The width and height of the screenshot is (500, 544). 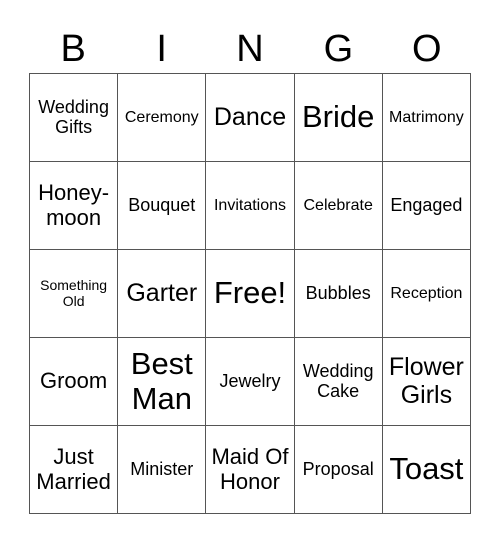 I want to click on bingo-cell: Dance, so click(x=250, y=118).